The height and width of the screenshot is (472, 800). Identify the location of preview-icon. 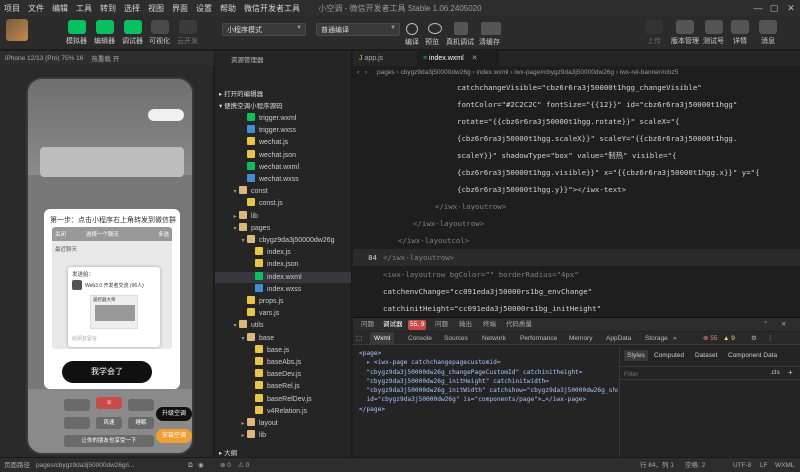
(435, 28).